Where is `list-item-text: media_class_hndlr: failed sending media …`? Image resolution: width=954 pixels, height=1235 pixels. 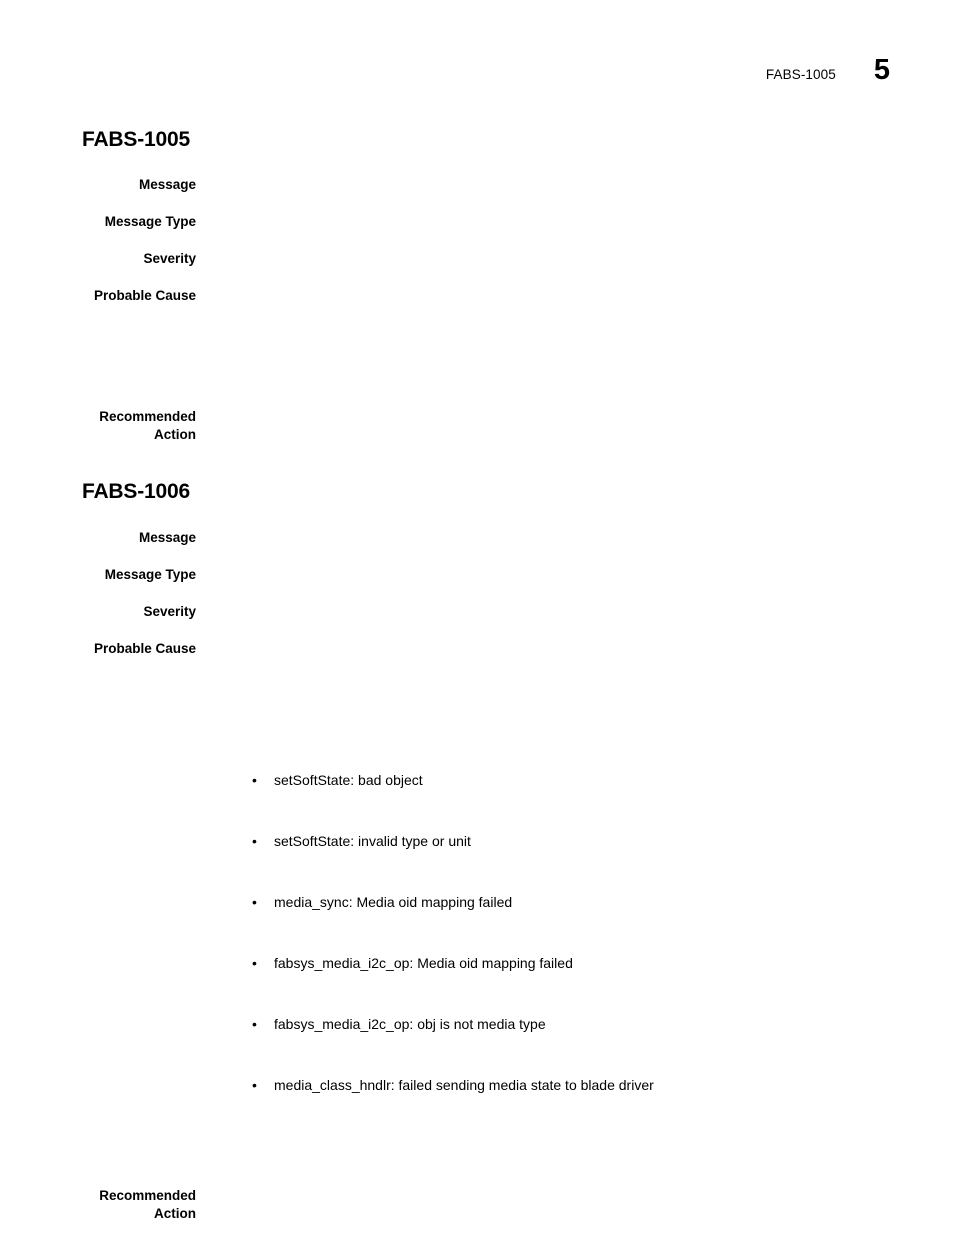 list-item-text: media_class_hndlr: failed sending media … is located at coordinates (464, 1085).